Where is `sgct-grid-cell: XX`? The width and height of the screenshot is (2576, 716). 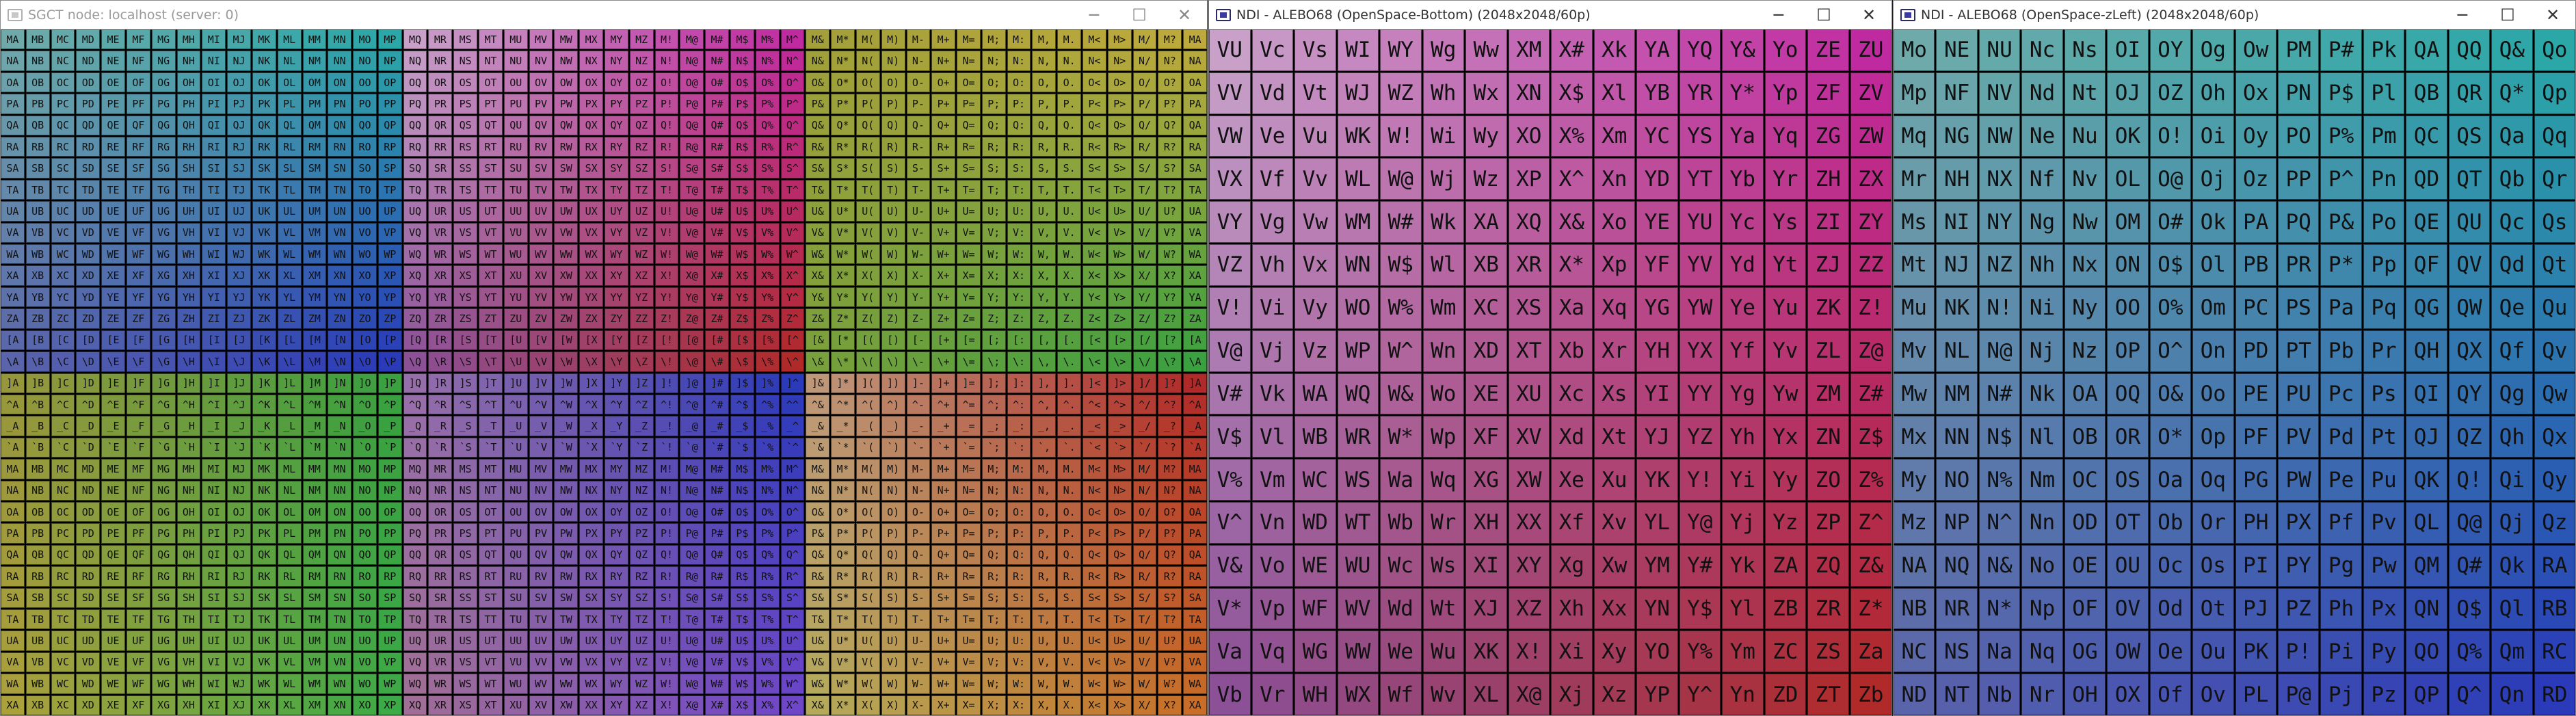
sgct-grid-cell: XX is located at coordinates (591, 275).